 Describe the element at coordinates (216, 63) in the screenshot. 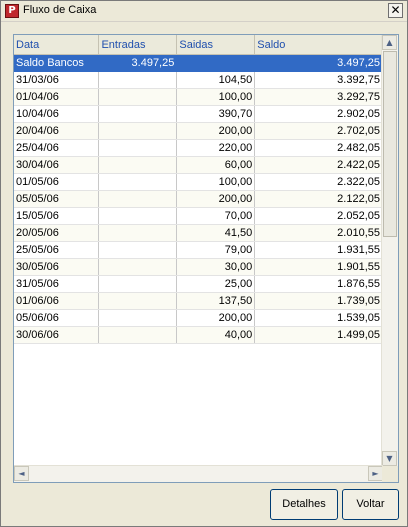

I see `cell-saidas` at that location.